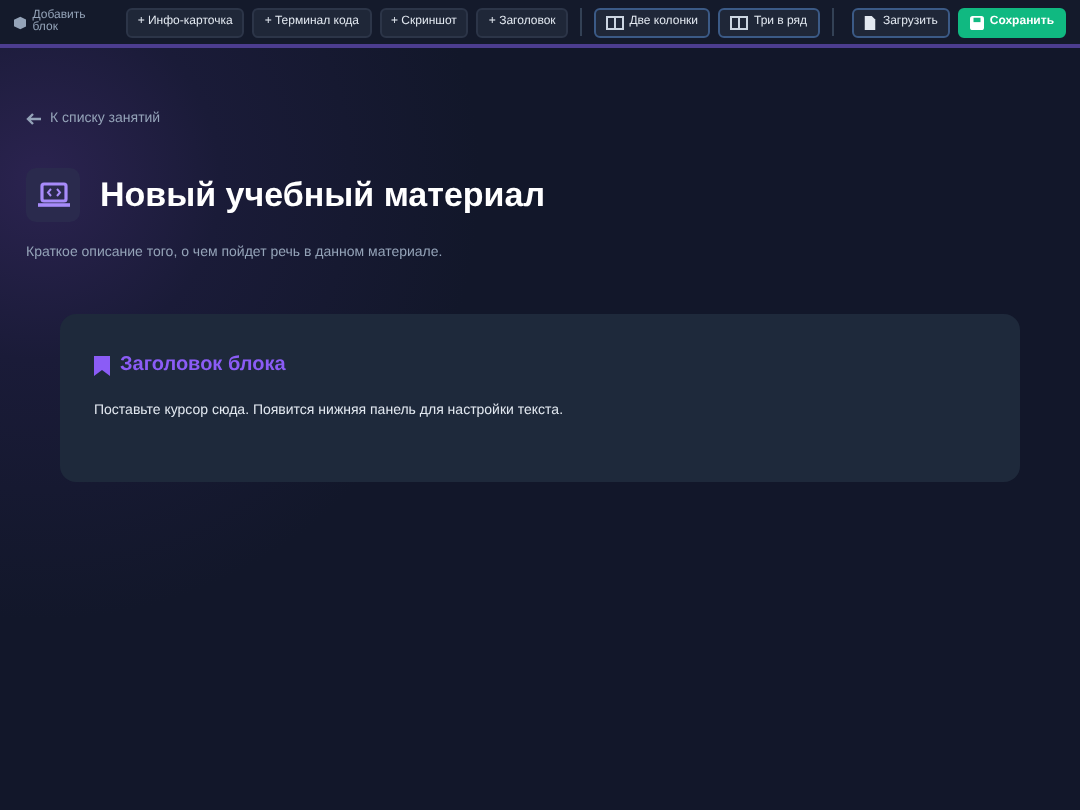 The image size is (1080, 810). What do you see at coordinates (870, 22) in the screenshot?
I see `file-icon` at bounding box center [870, 22].